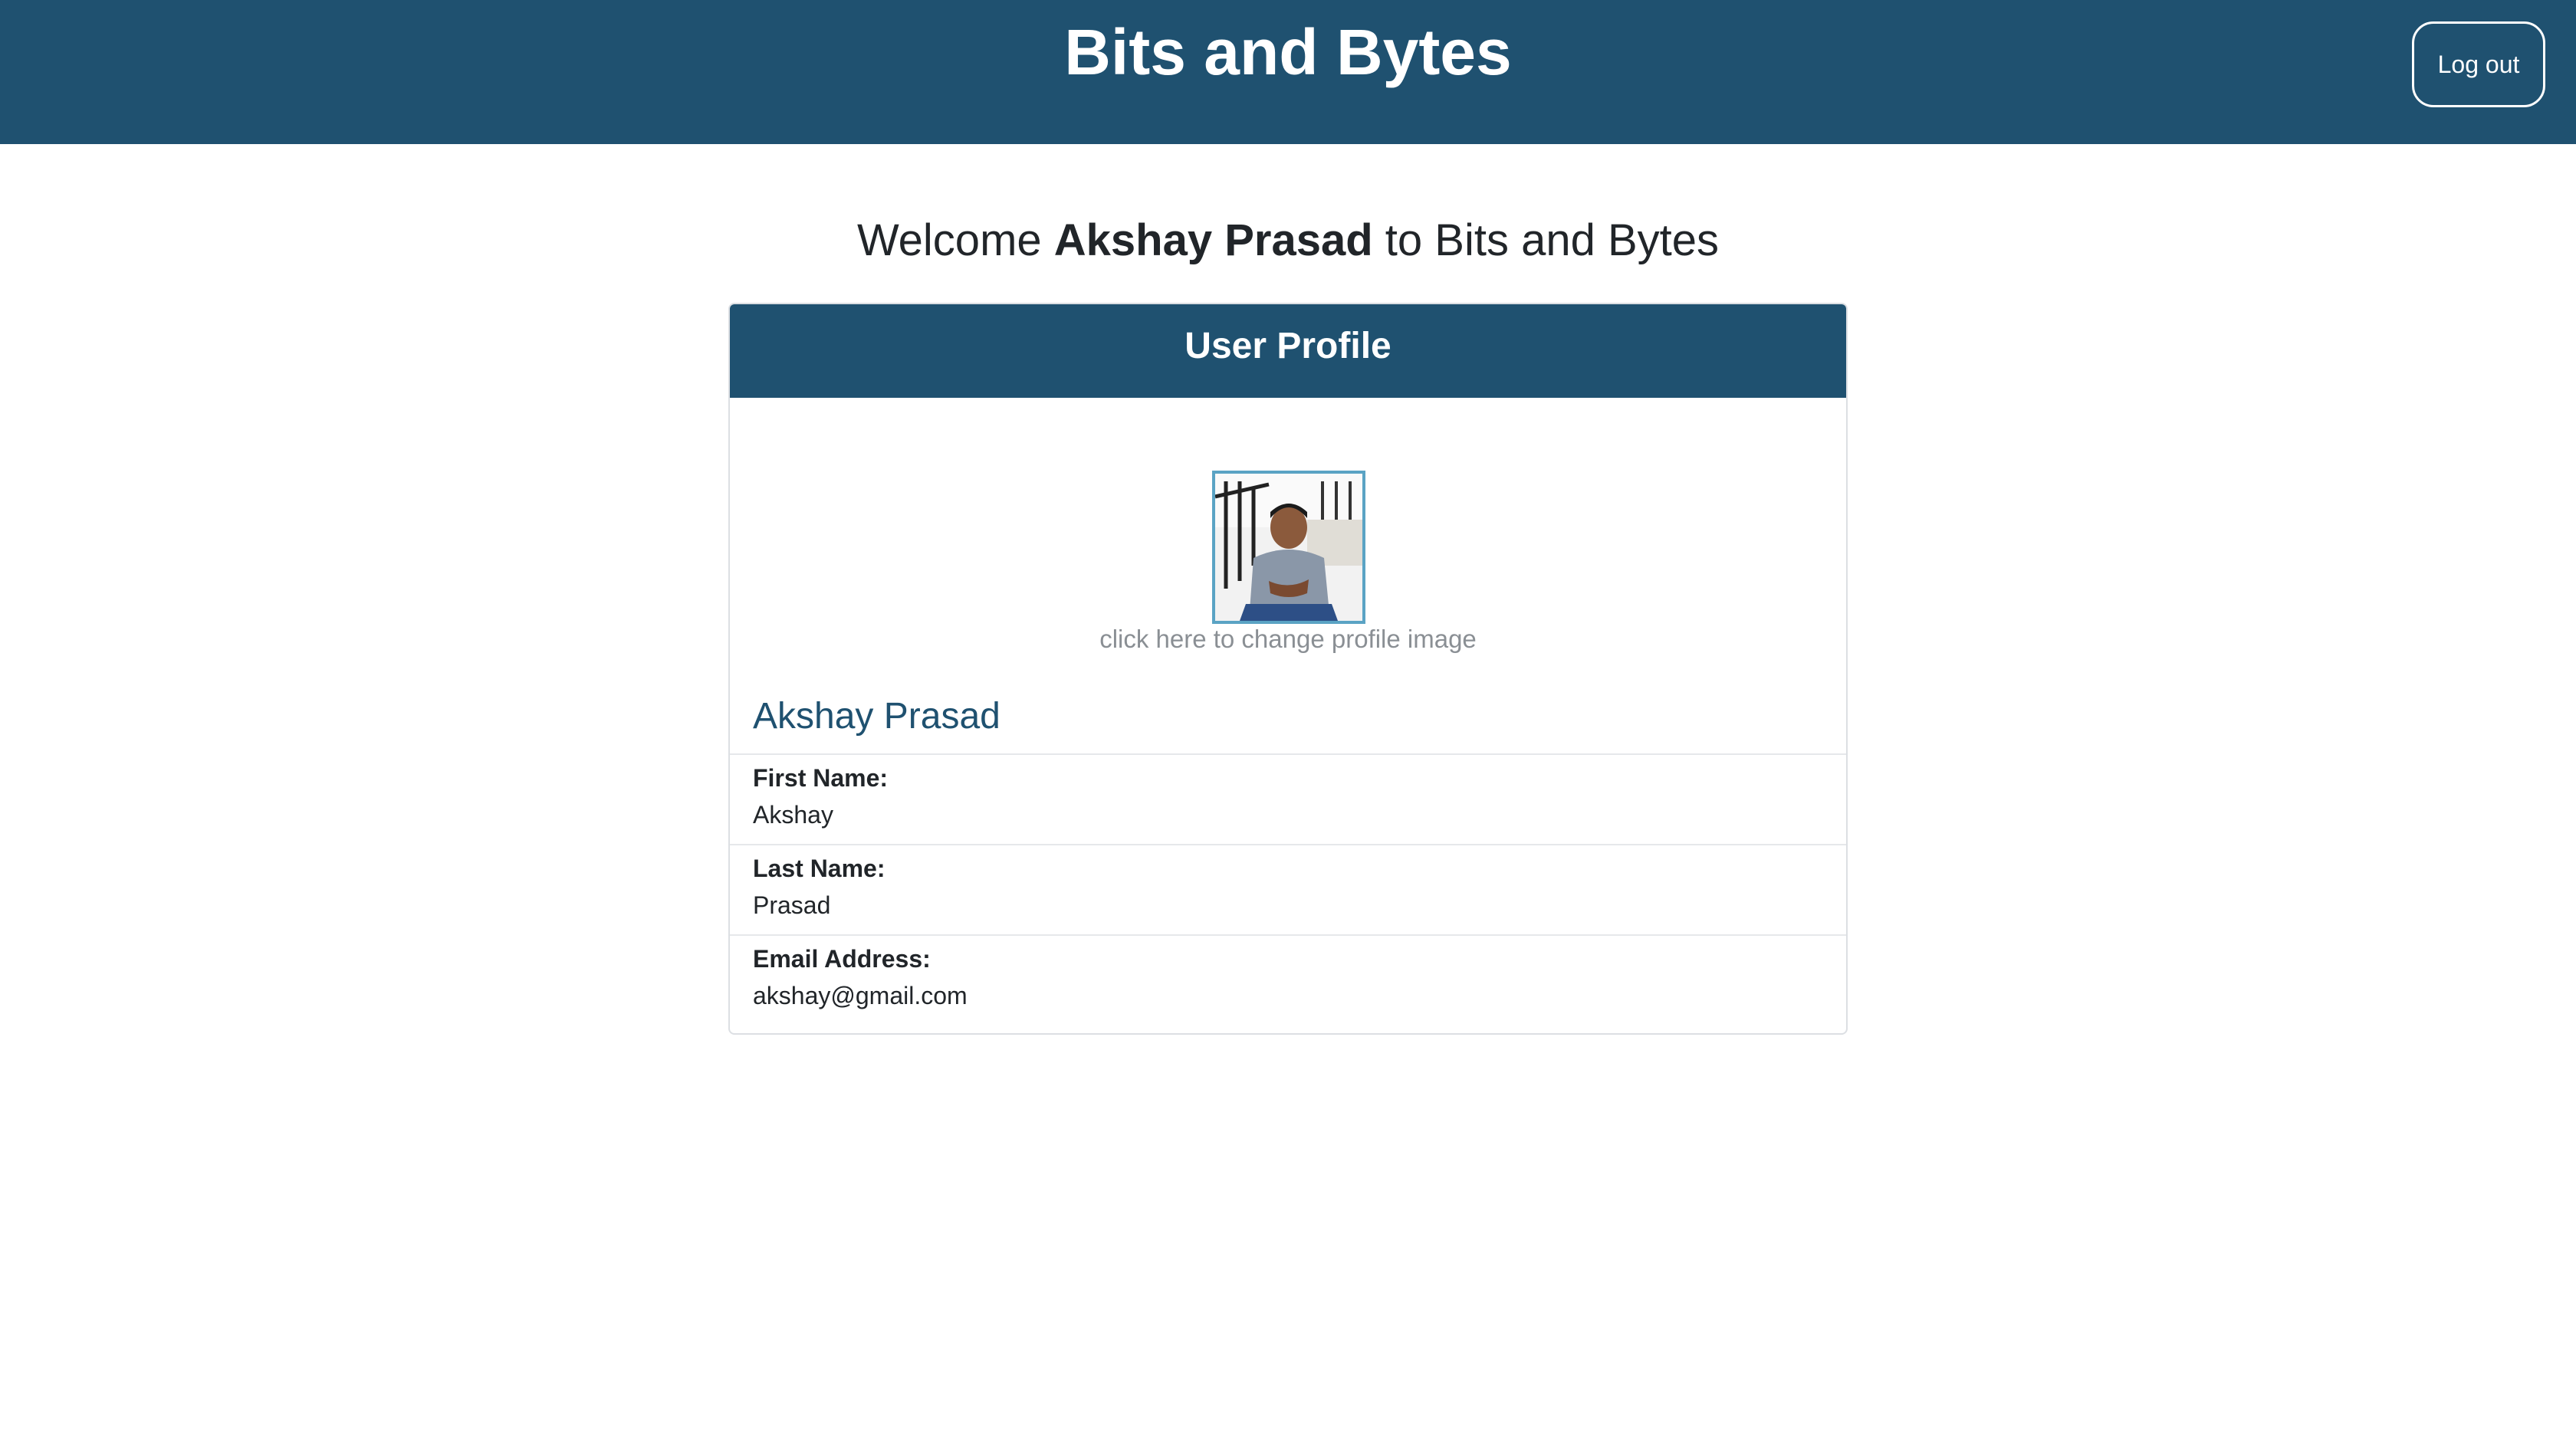 The image size is (2576, 1444). Describe the element at coordinates (793, 815) in the screenshot. I see `first-name-value: Akshay` at that location.